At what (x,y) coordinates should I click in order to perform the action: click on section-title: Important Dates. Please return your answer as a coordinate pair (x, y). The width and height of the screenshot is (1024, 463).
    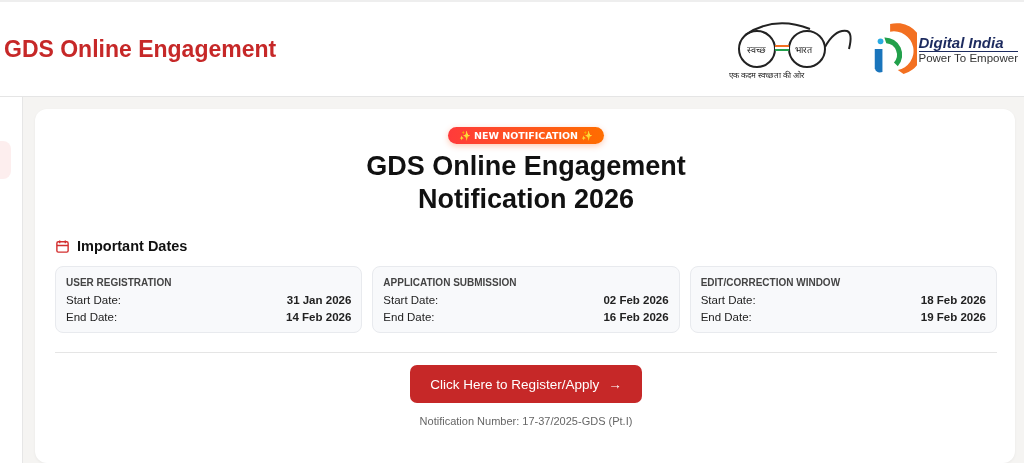
    Looking at the image, I should click on (132, 246).